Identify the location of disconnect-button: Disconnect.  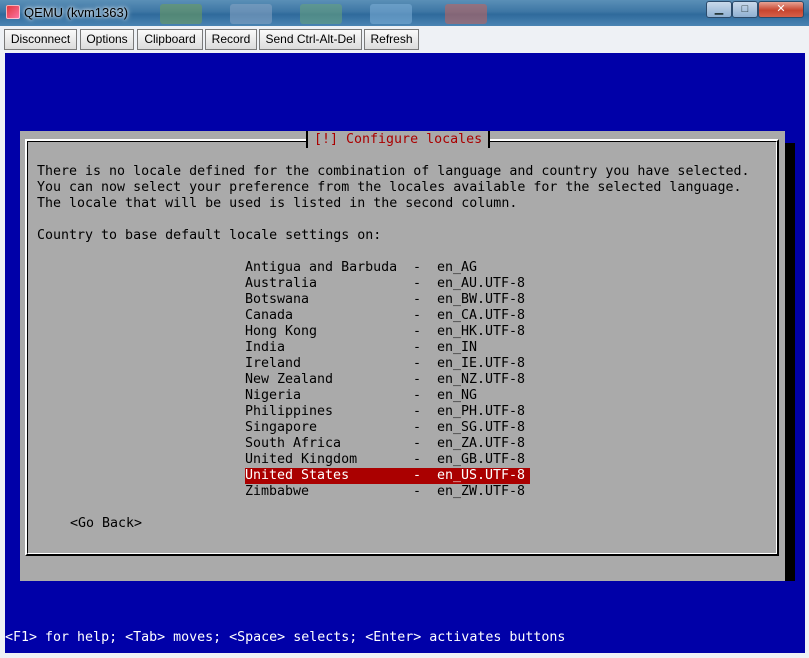
(40, 39).